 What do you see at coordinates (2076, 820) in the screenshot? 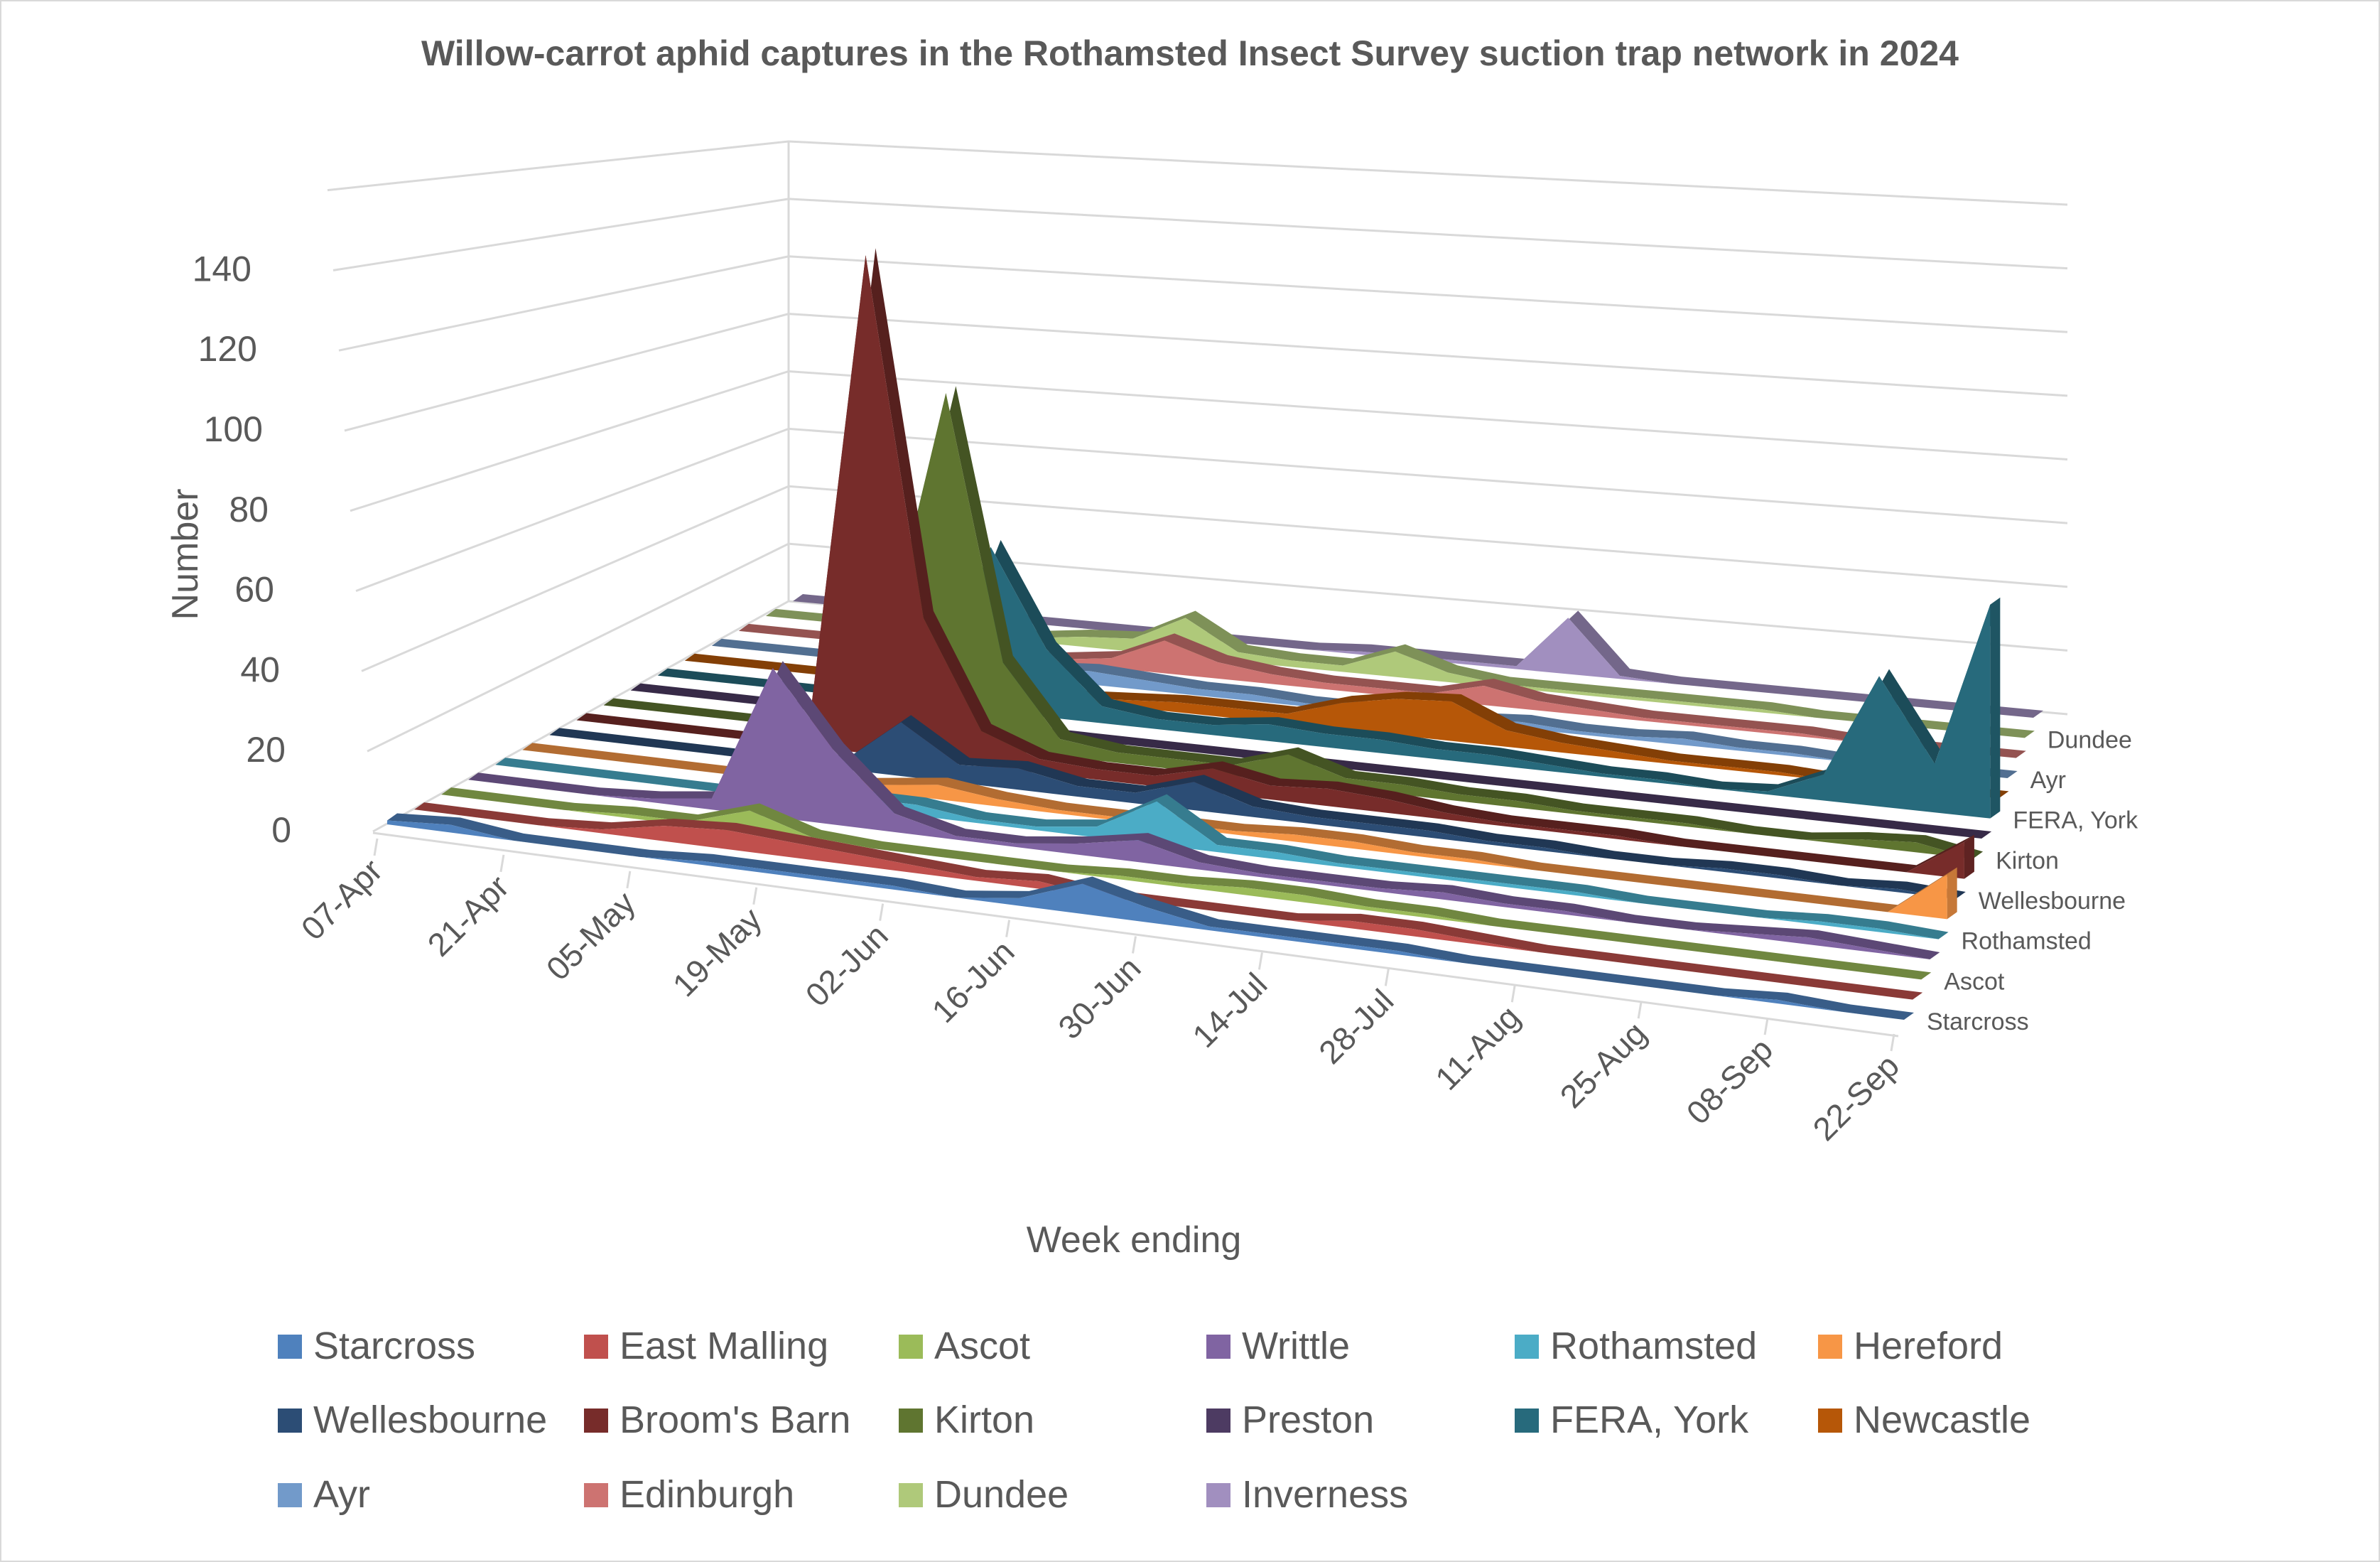
I see `depth-label: FERA, York` at bounding box center [2076, 820].